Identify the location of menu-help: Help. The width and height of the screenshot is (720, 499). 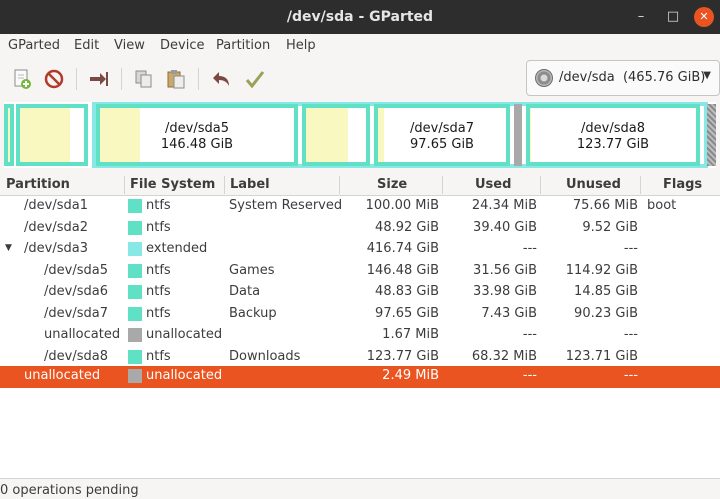
(301, 45).